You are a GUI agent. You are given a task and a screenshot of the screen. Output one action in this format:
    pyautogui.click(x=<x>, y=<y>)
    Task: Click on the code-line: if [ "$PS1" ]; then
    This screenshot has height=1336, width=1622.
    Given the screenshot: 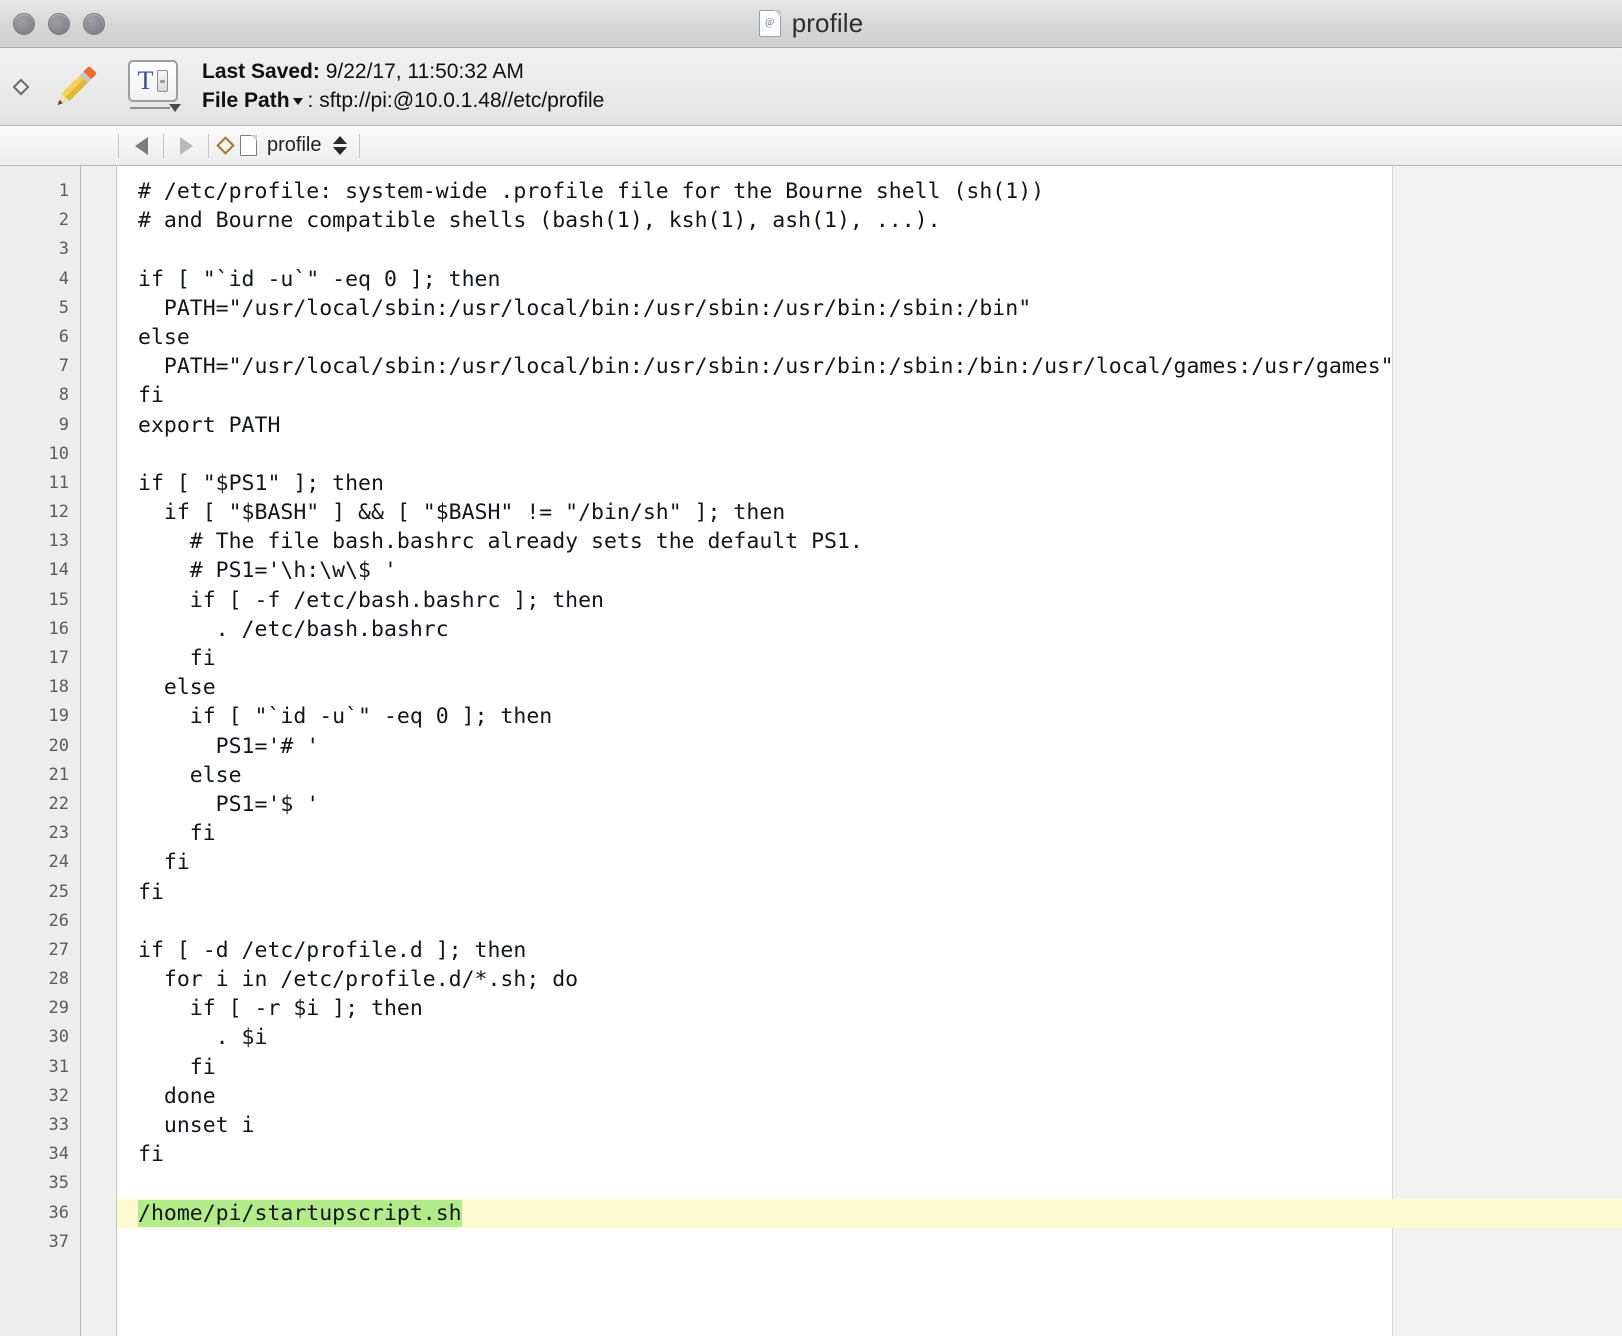 What is the action you would take?
    pyautogui.click(x=869, y=483)
    